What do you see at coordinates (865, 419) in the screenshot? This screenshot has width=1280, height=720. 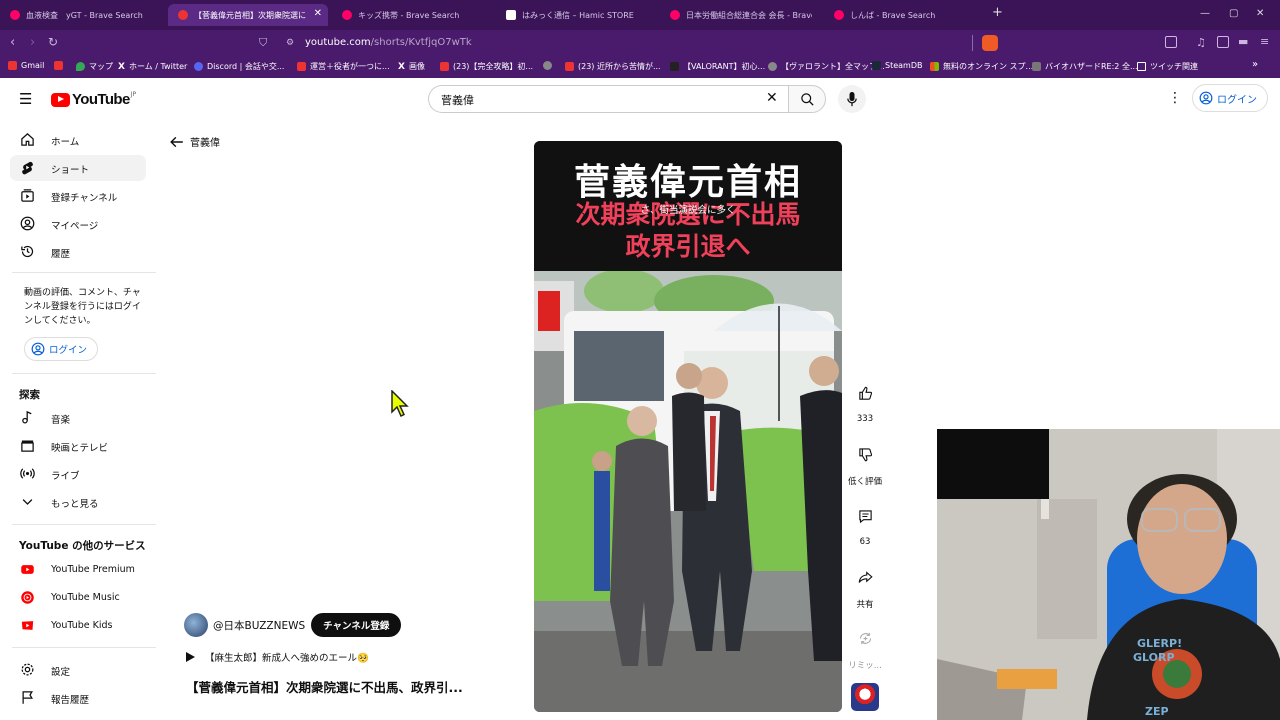 I see `like-count: 333` at bounding box center [865, 419].